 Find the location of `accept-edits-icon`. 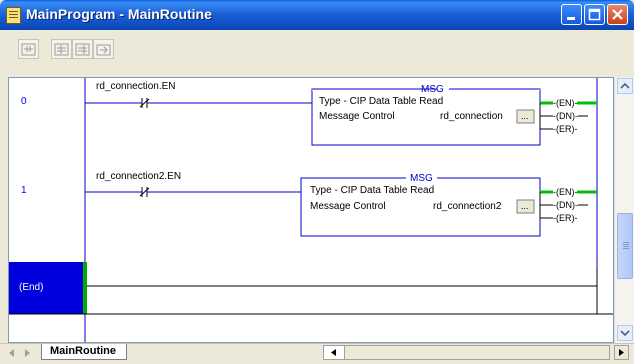

accept-edits-icon is located at coordinates (82, 49).